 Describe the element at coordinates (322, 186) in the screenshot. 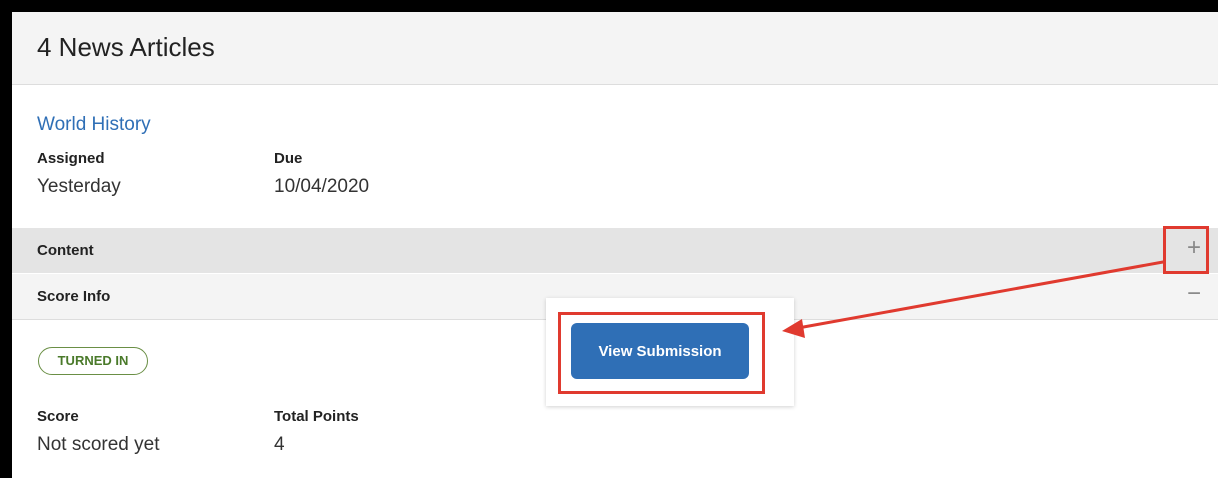

I see `due-value: 10/04/2020` at that location.